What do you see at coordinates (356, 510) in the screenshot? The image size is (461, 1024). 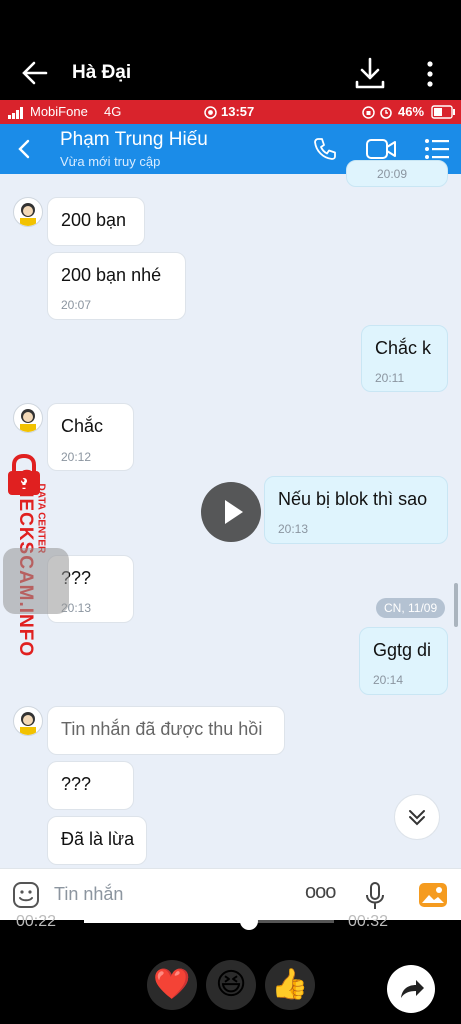 I see `message-bubble-sent: Nếu bị blok thì sao 20:13` at bounding box center [356, 510].